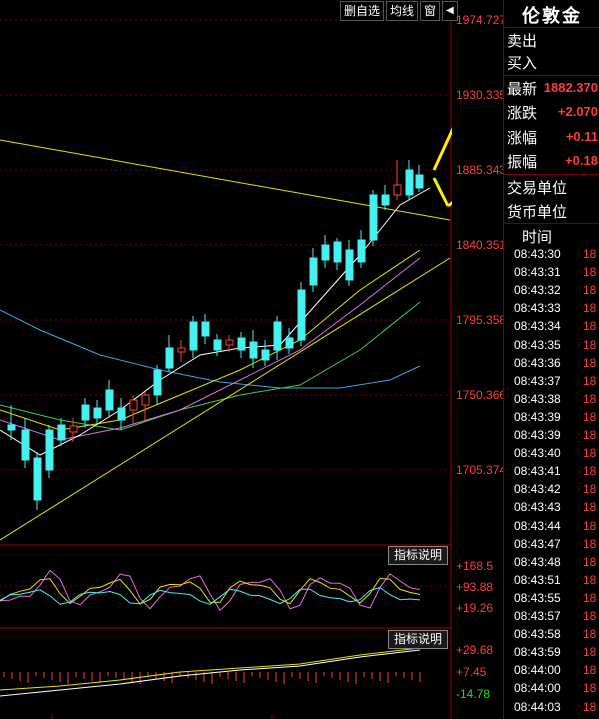 This screenshot has width=599, height=719. What do you see at coordinates (581, 136) in the screenshot?
I see `change-pct-value: +0.11` at bounding box center [581, 136].